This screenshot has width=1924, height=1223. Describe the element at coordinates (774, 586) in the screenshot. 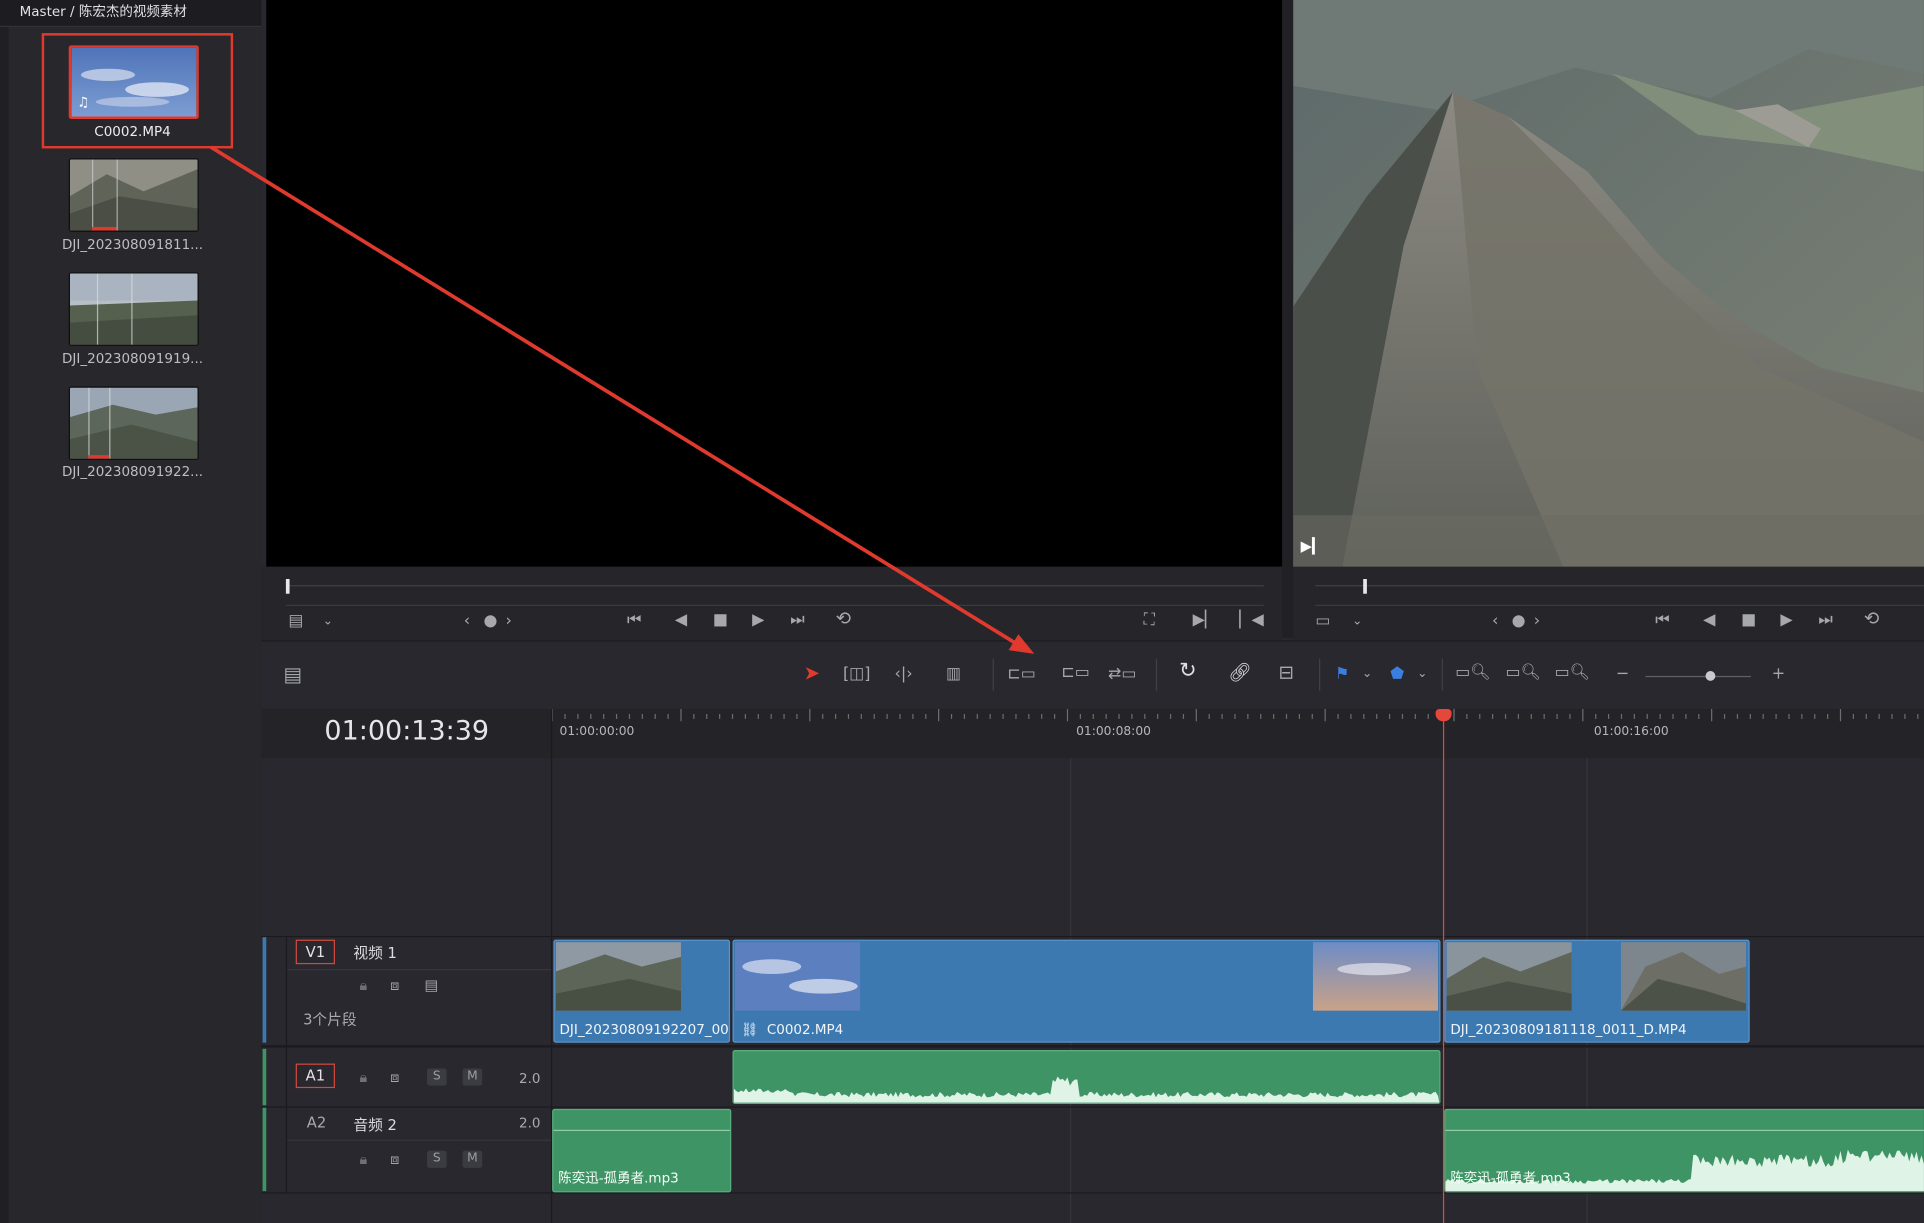

I see `source-scrub-track` at that location.